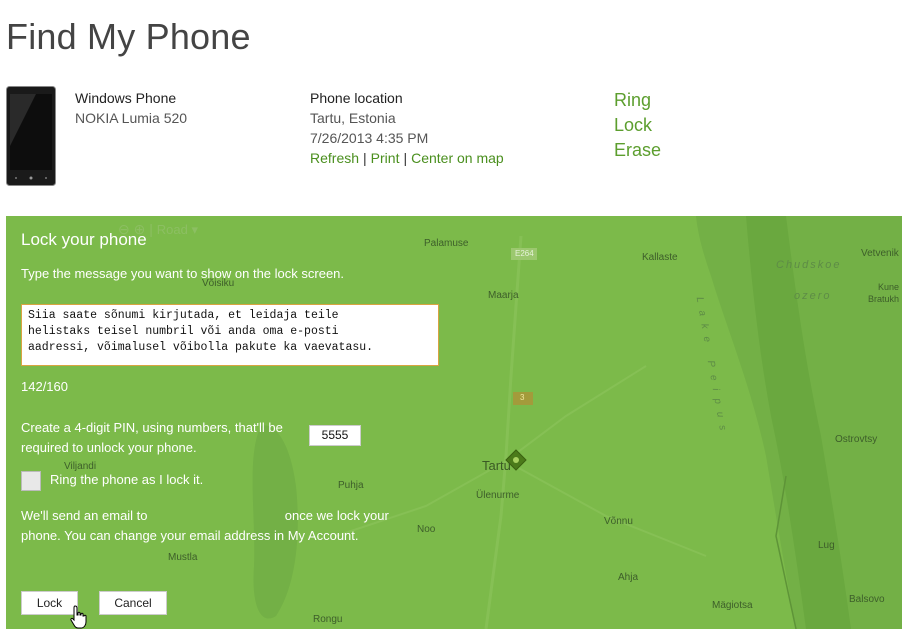 This screenshot has height=634, width=902. I want to click on map-label-vetvenik: Vetvenik, so click(880, 253).